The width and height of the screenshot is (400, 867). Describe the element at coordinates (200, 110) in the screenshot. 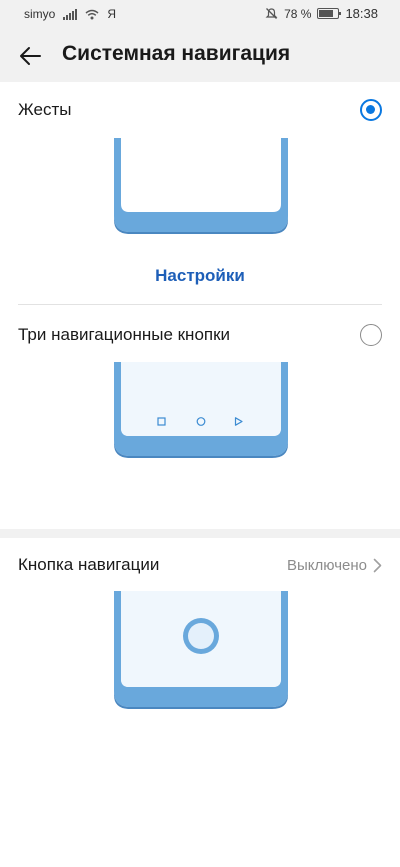

I see `gestures-option: Жесты` at that location.